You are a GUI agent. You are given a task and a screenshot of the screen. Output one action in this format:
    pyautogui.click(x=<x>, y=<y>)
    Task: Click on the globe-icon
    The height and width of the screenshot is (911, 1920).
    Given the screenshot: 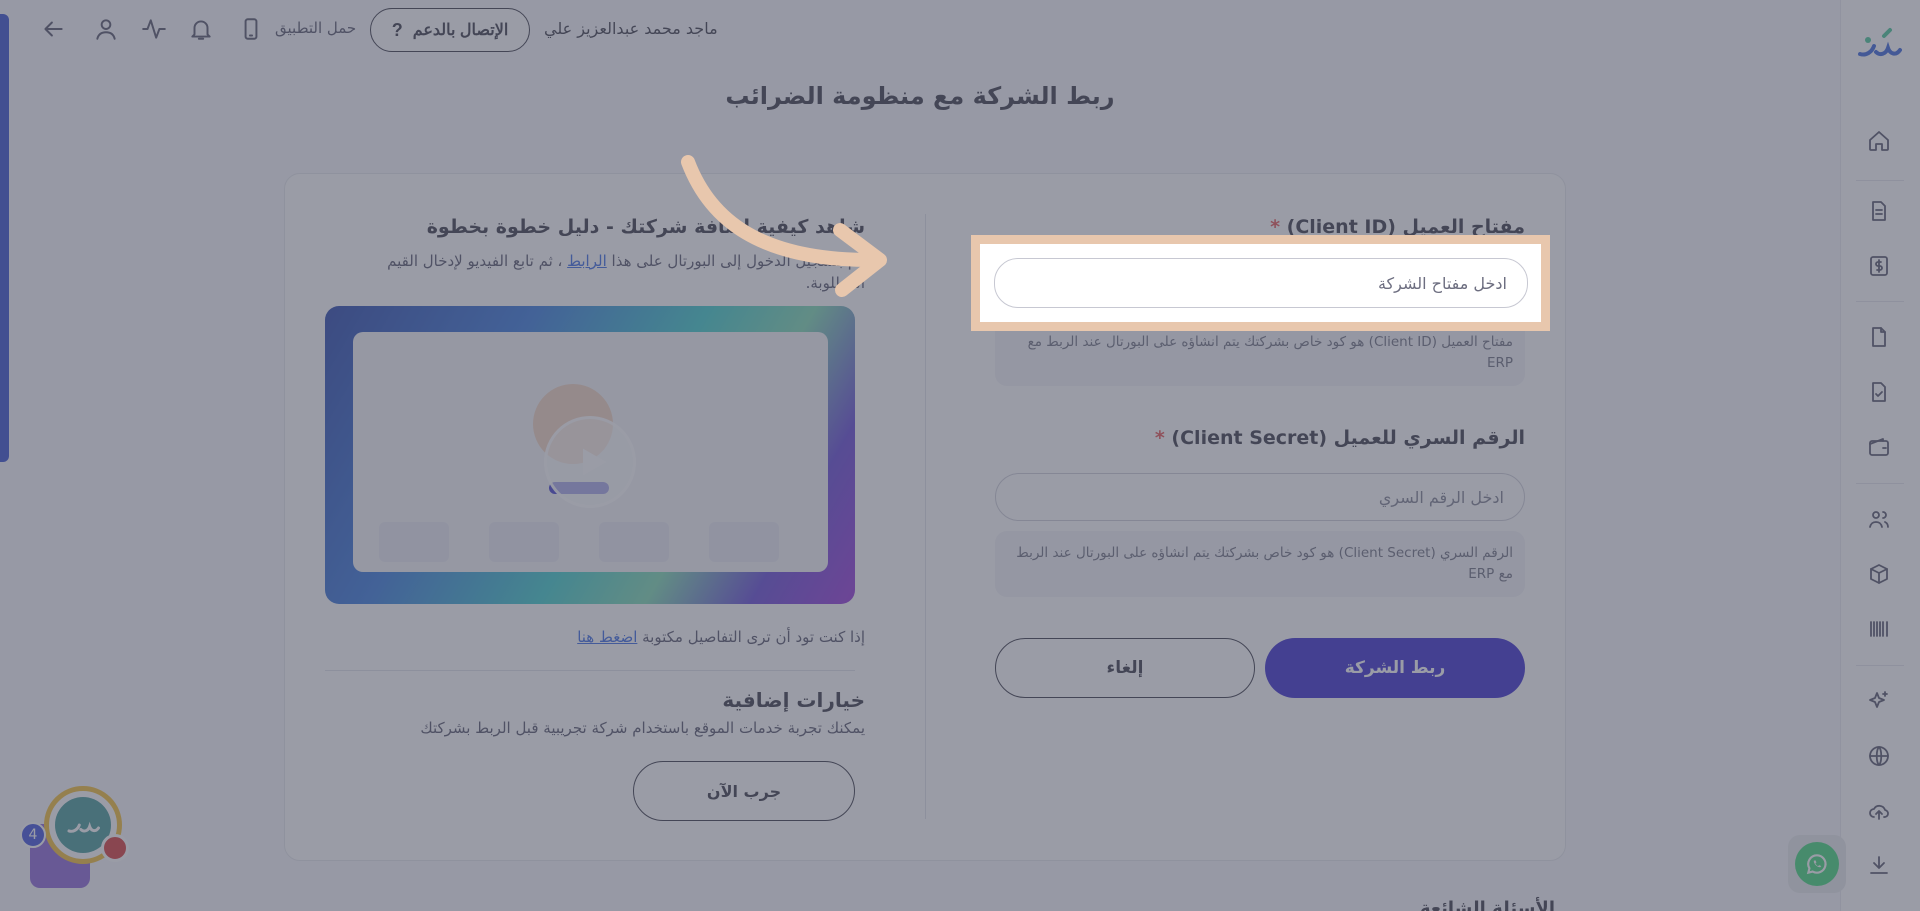 What is the action you would take?
    pyautogui.click(x=1879, y=756)
    